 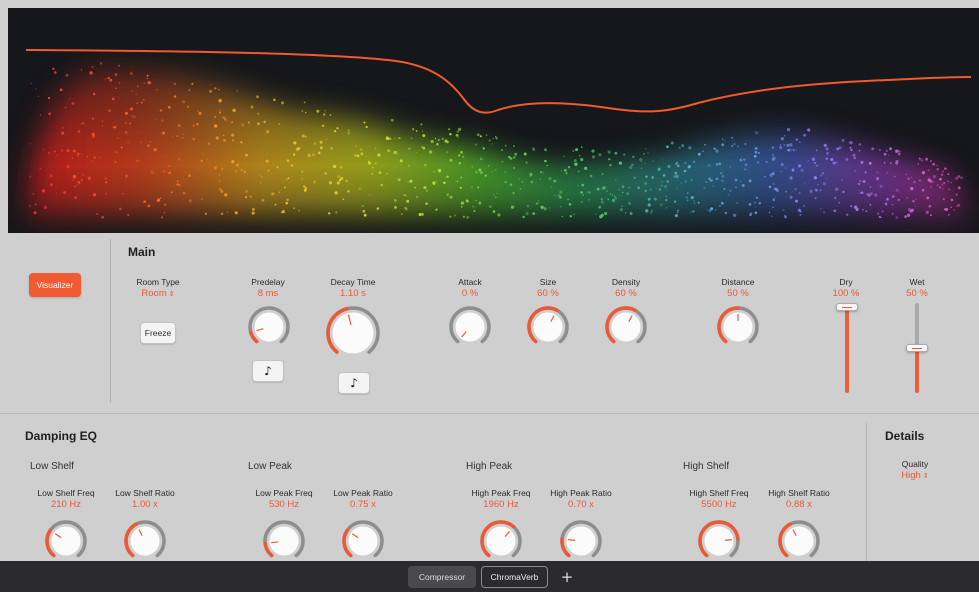 I want to click on tab-compressor: Compressor, so click(x=442, y=577).